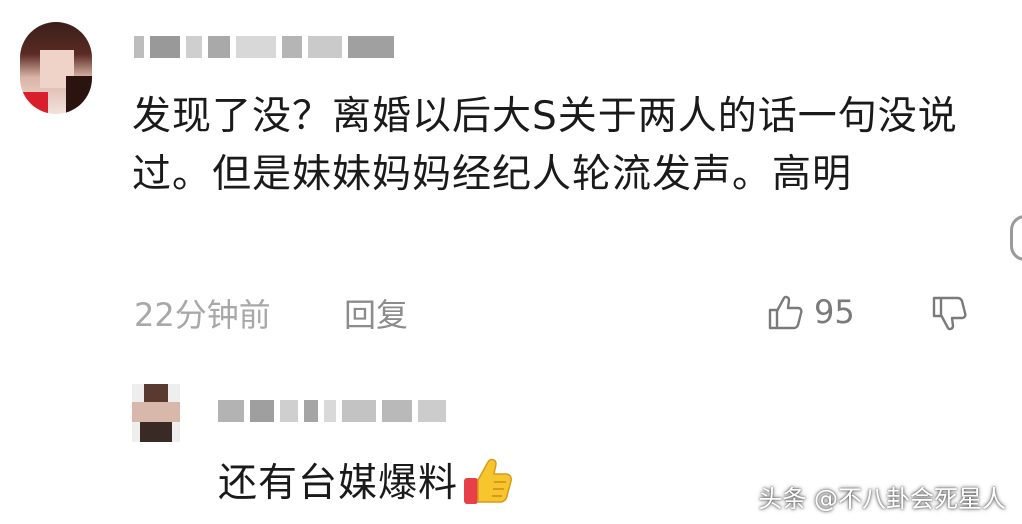 The image size is (1022, 524). Describe the element at coordinates (785, 312) in the screenshot. I see `thumbs-up-icon` at that location.